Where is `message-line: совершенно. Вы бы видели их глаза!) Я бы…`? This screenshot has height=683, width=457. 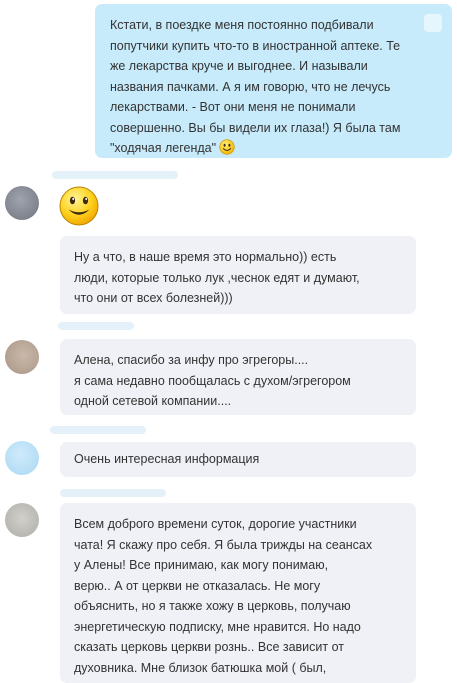 message-line: совершенно. Вы бы видели их глаза!) Я бы… is located at coordinates (255, 127).